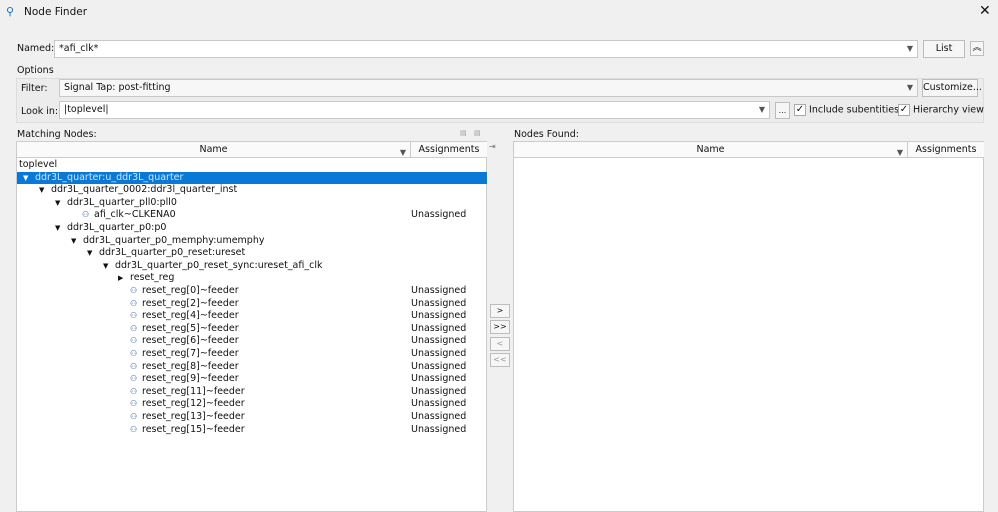 The width and height of the screenshot is (998, 512). What do you see at coordinates (500, 327) in the screenshot?
I see `add-all-button: >>` at bounding box center [500, 327].